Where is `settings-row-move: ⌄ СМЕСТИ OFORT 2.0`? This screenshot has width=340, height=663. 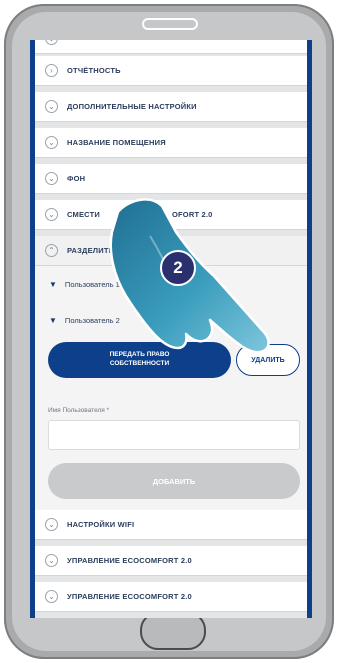 settings-row-move: ⌄ СМЕСТИ OFORT 2.0 is located at coordinates (171, 215).